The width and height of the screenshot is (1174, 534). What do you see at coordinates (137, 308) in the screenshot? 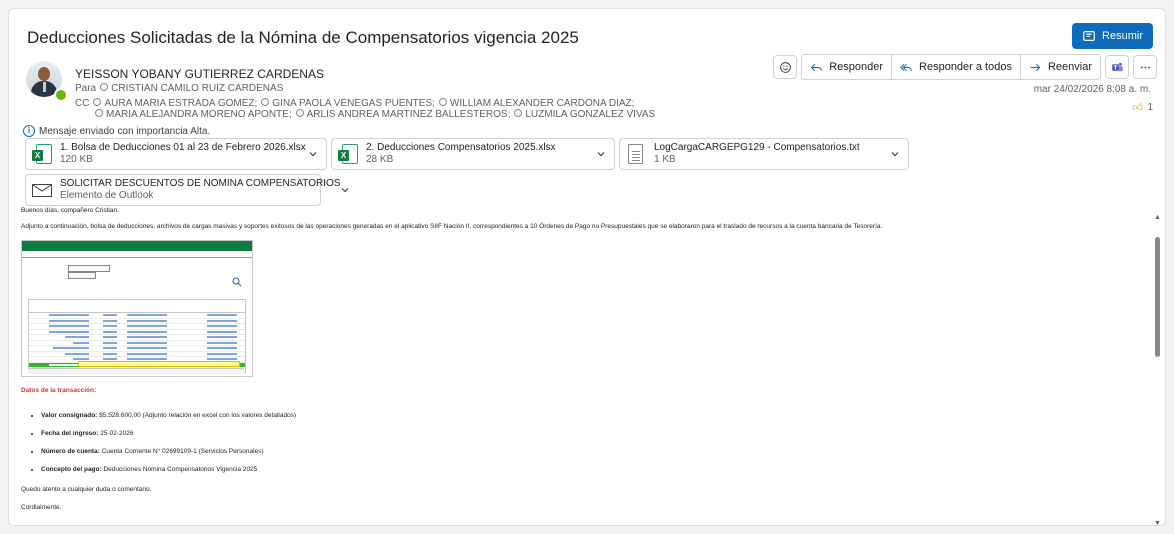
I see `embedded-screenshot-image` at bounding box center [137, 308].